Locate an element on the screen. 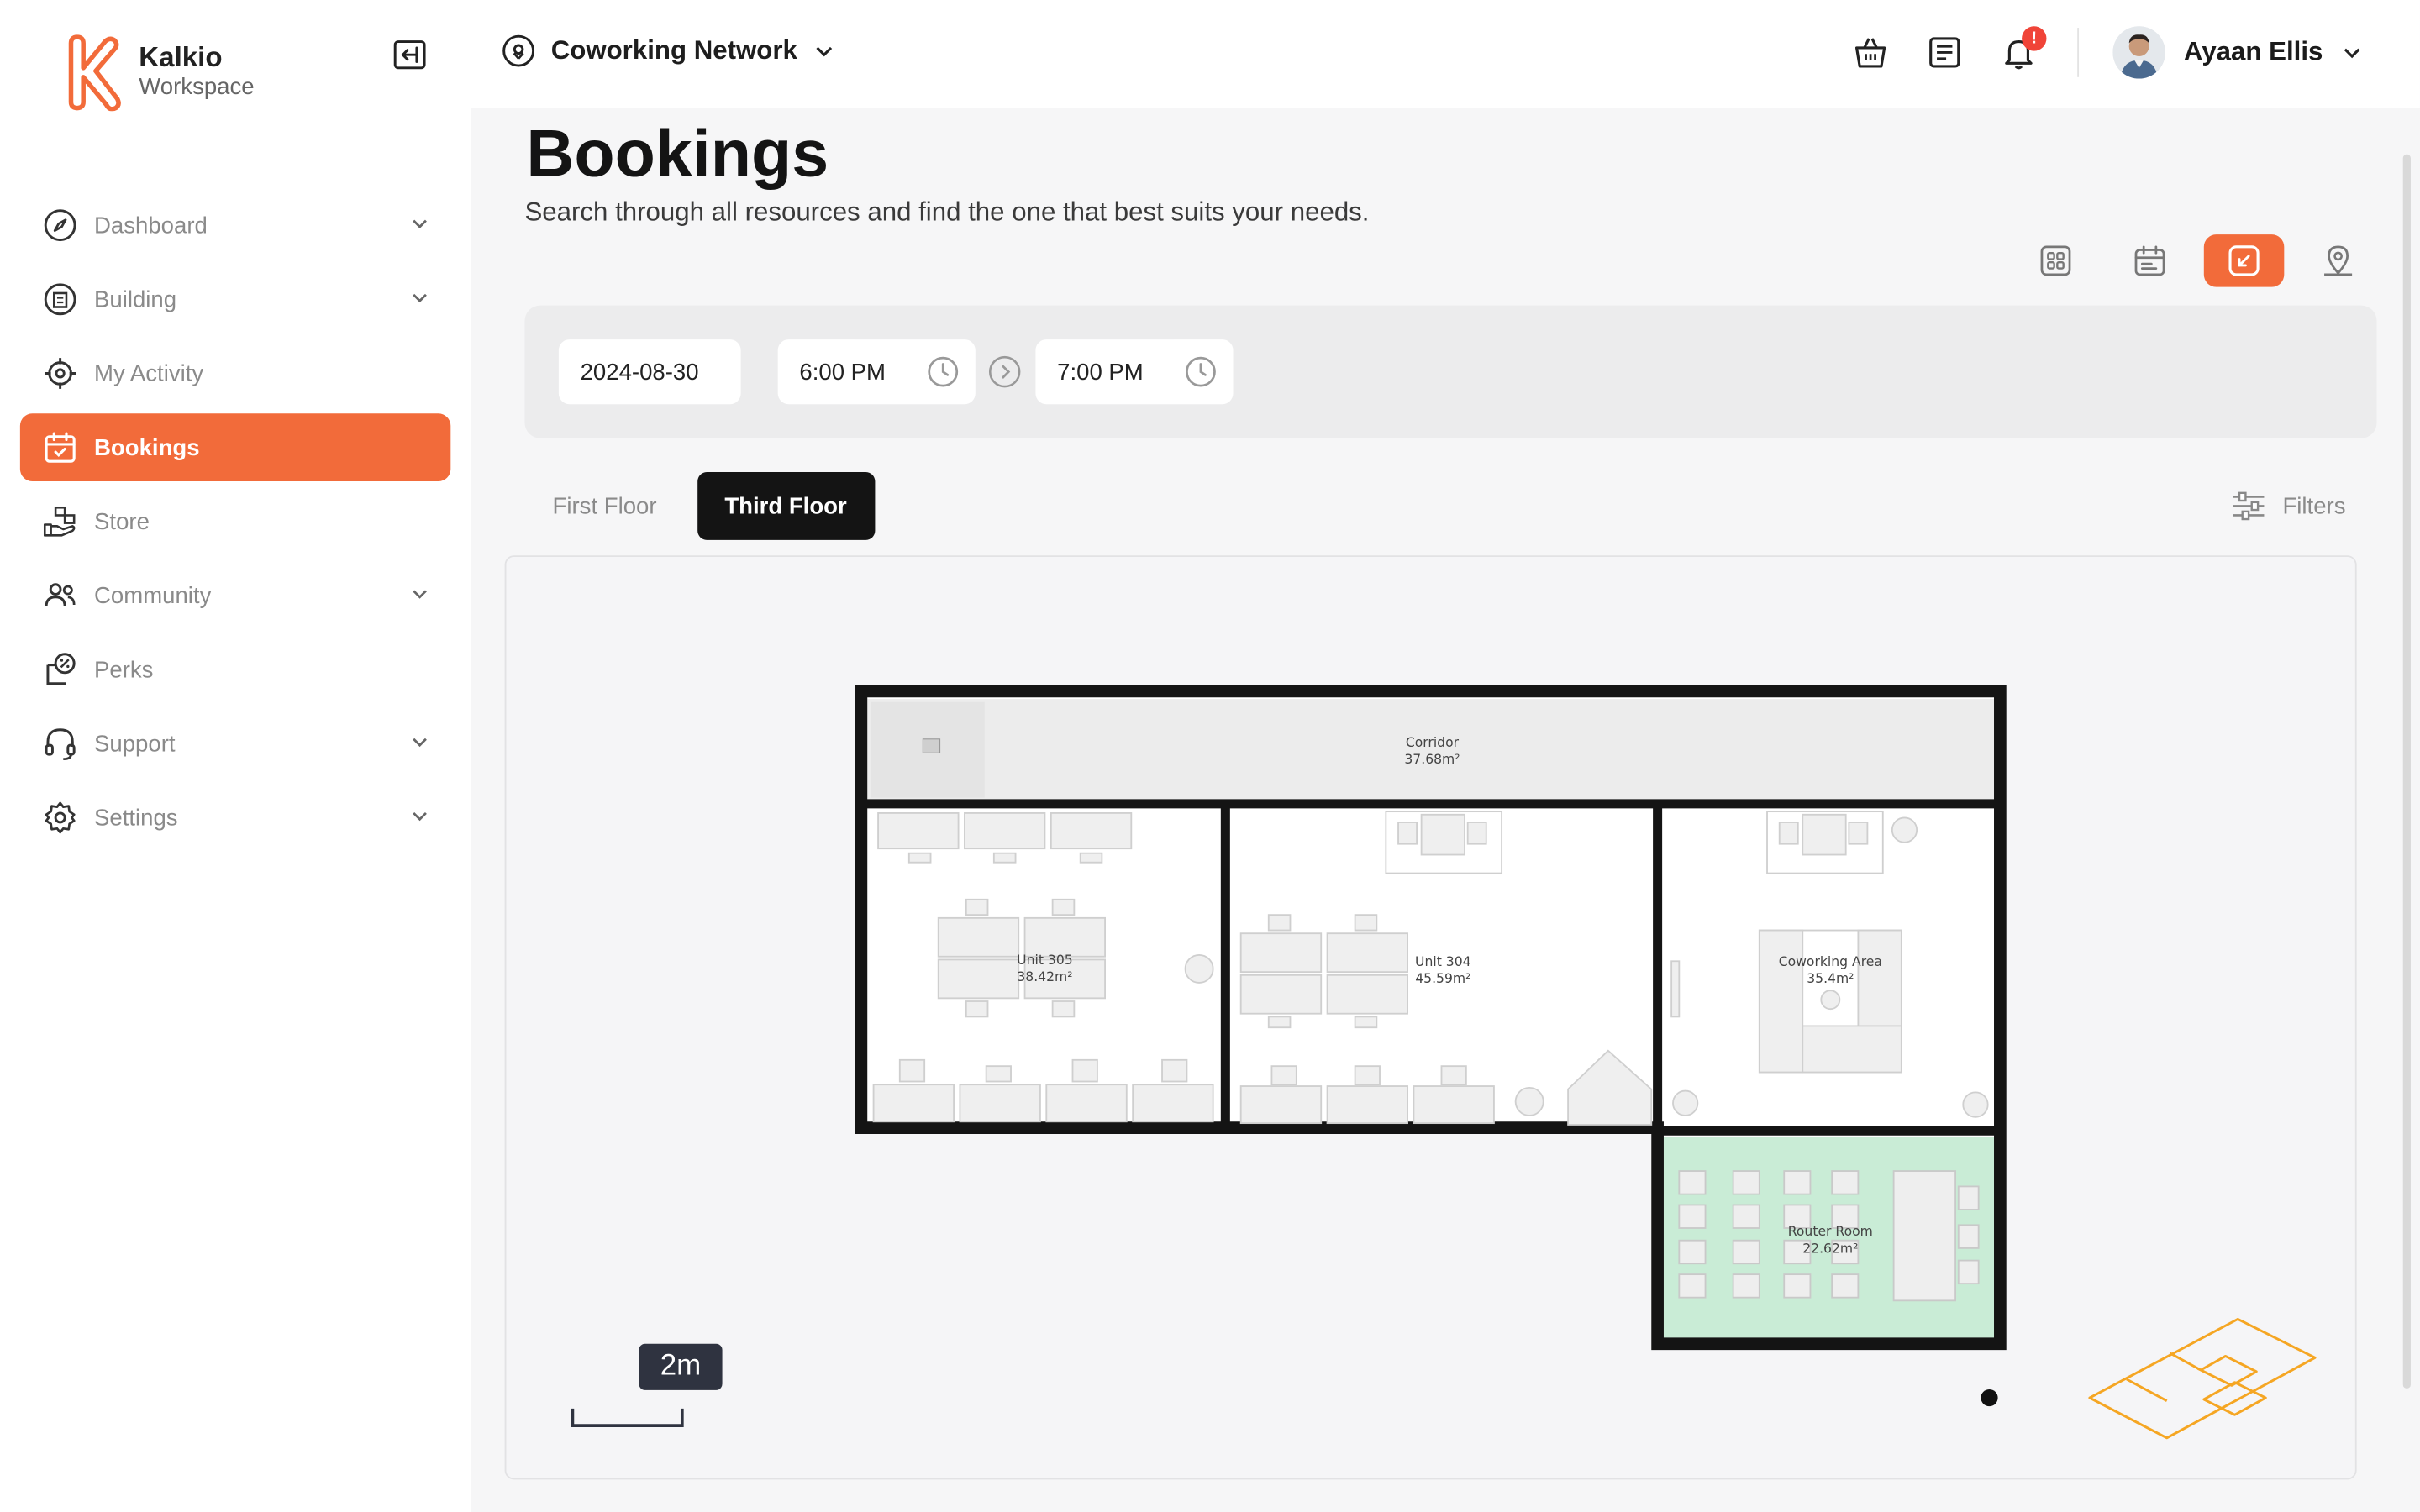 The image size is (2420, 1512). notification-badge: ! is located at coordinates (2035, 38).